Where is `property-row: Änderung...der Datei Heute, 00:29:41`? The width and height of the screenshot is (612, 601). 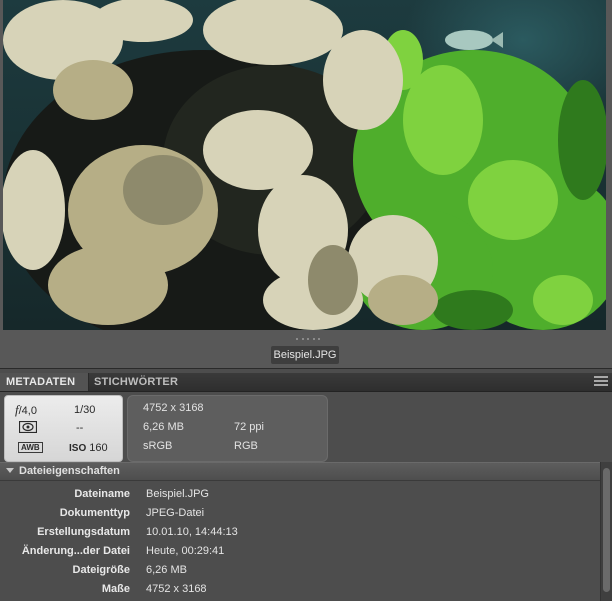
property-row: Änderung...der Datei Heute, 00:29:41 is located at coordinates (300, 551).